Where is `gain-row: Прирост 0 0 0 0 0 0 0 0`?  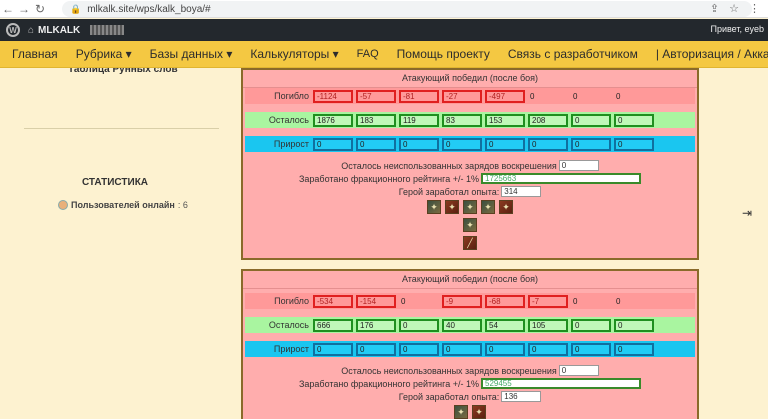
gain-row: Прирост 0 0 0 0 0 0 0 0 is located at coordinates (470, 349).